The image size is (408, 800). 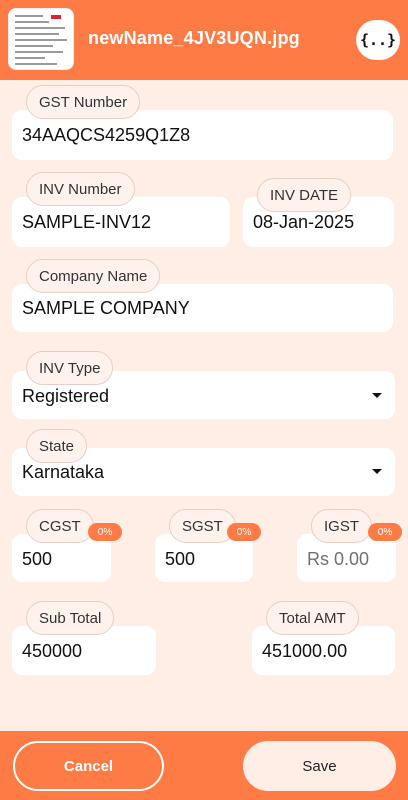 I want to click on inv-type-value: Registered, so click(x=66, y=396).